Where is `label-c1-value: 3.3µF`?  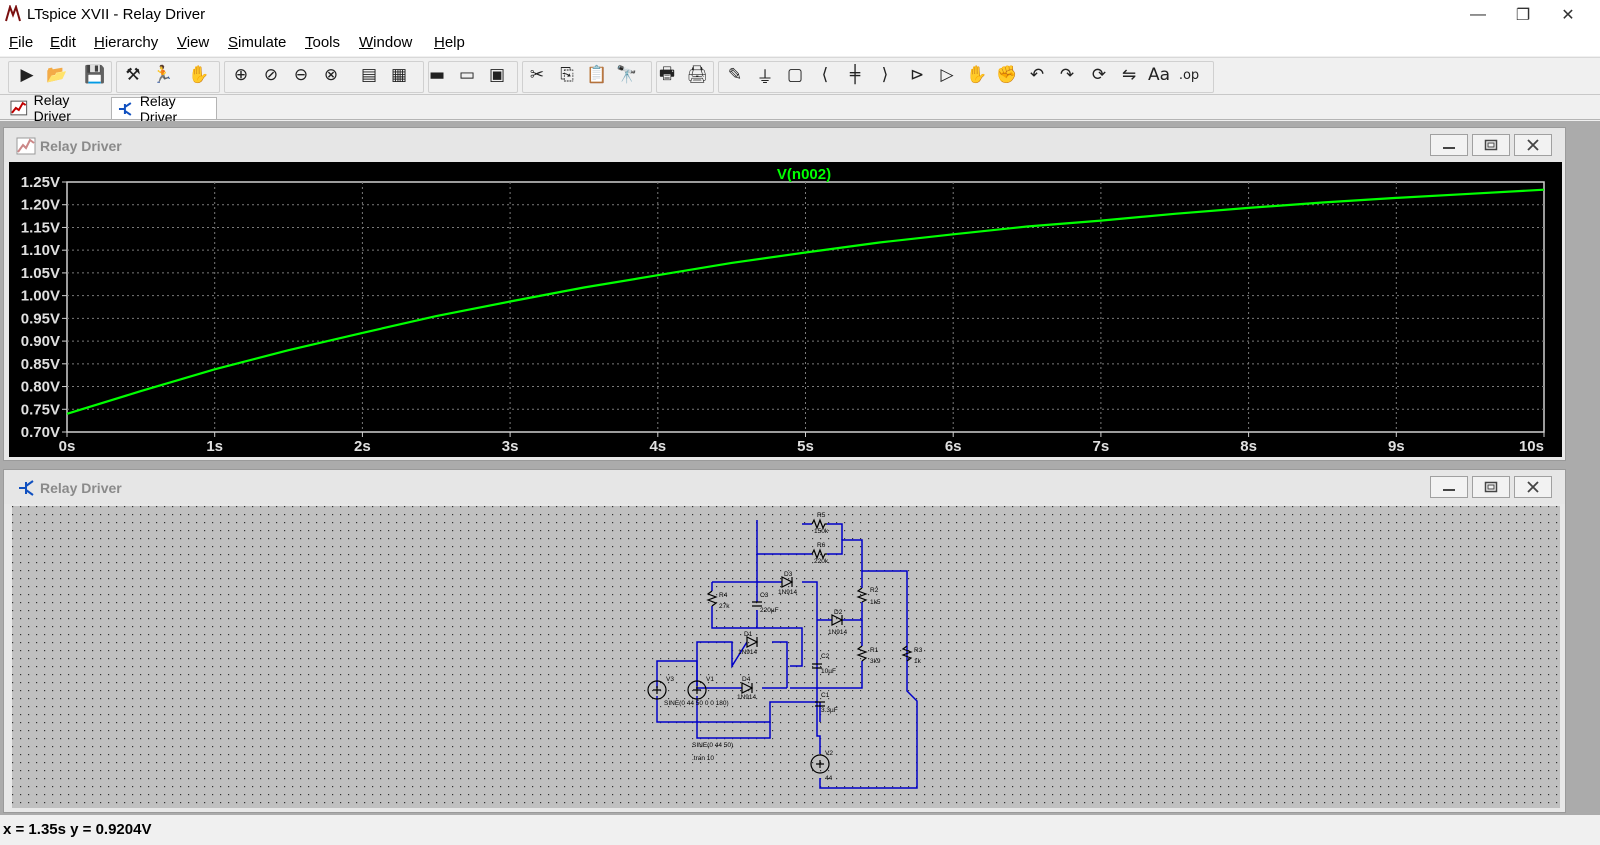 label-c1-value: 3.3µF is located at coordinates (829, 710).